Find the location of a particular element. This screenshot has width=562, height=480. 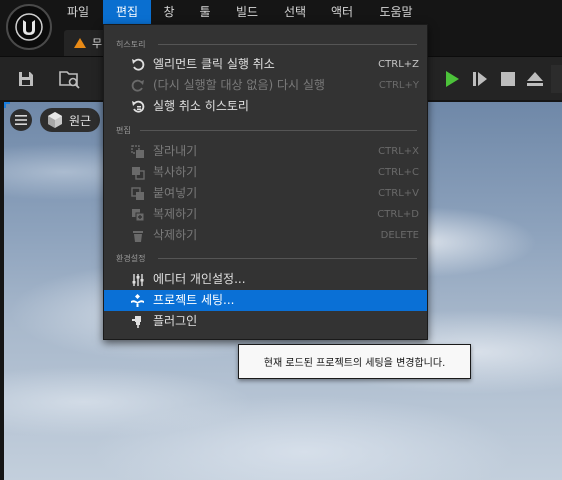

save-icon is located at coordinates (26, 79).